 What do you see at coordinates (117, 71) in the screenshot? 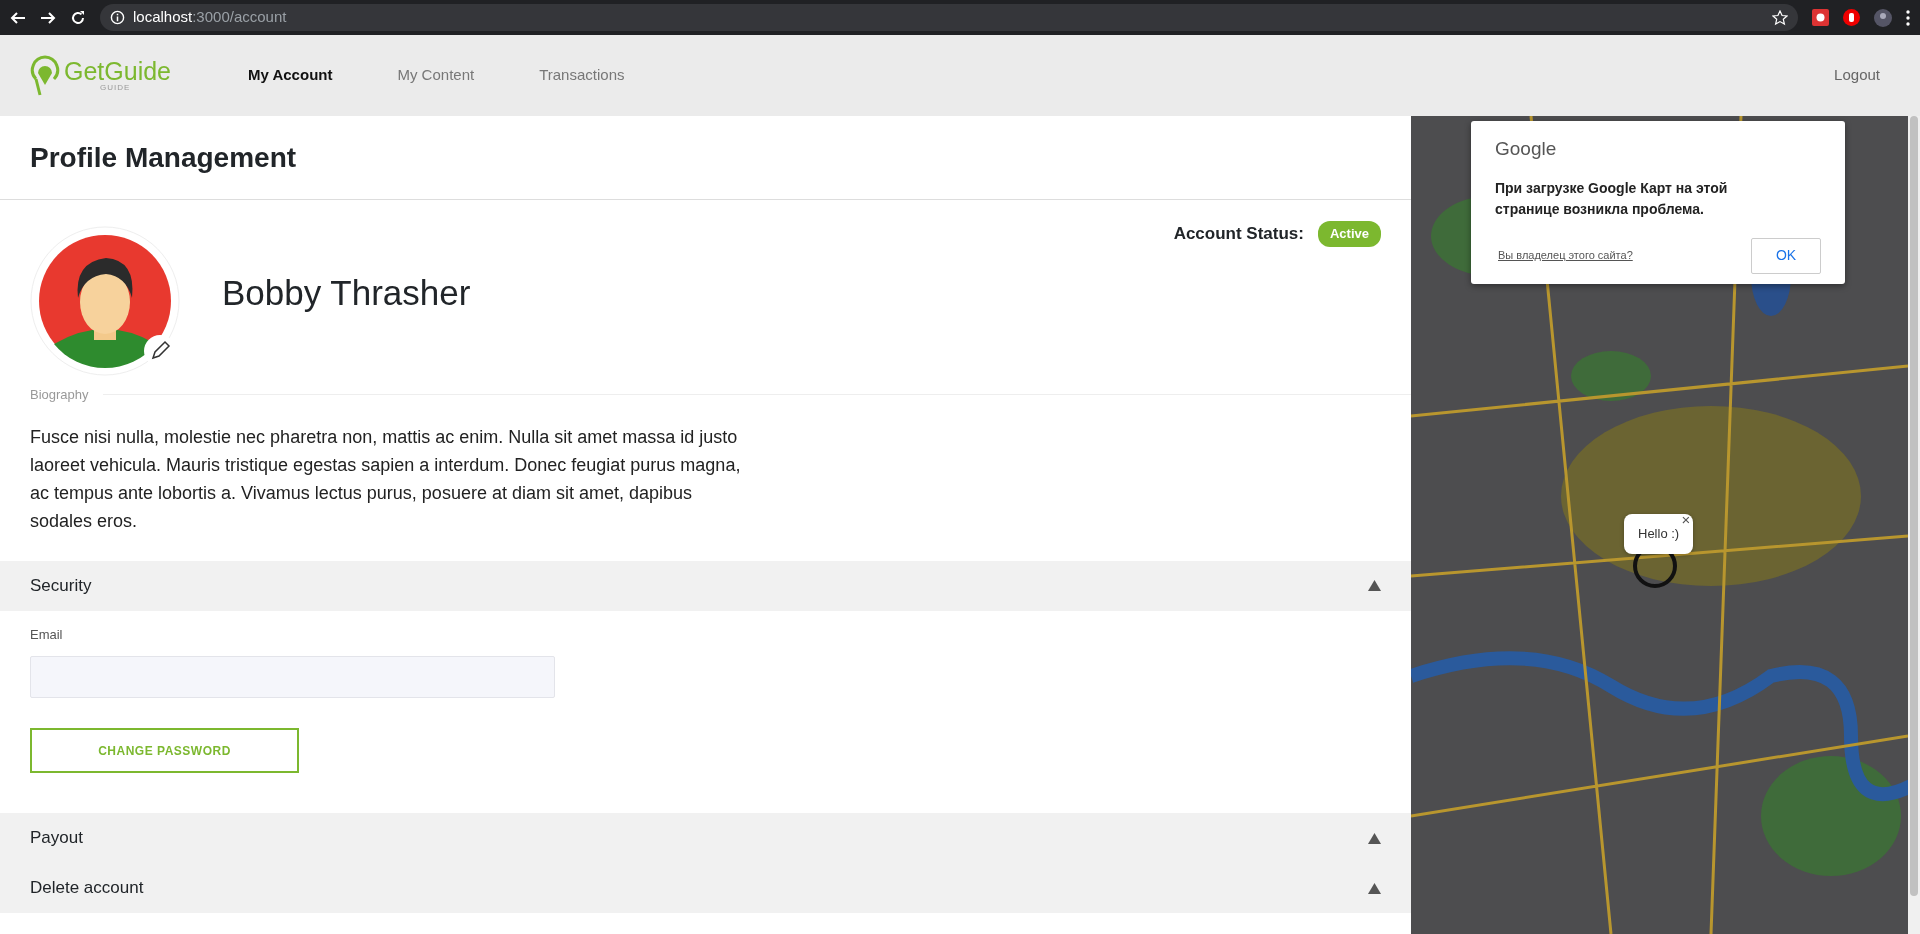
I see `logo-text: GetGuide` at bounding box center [117, 71].